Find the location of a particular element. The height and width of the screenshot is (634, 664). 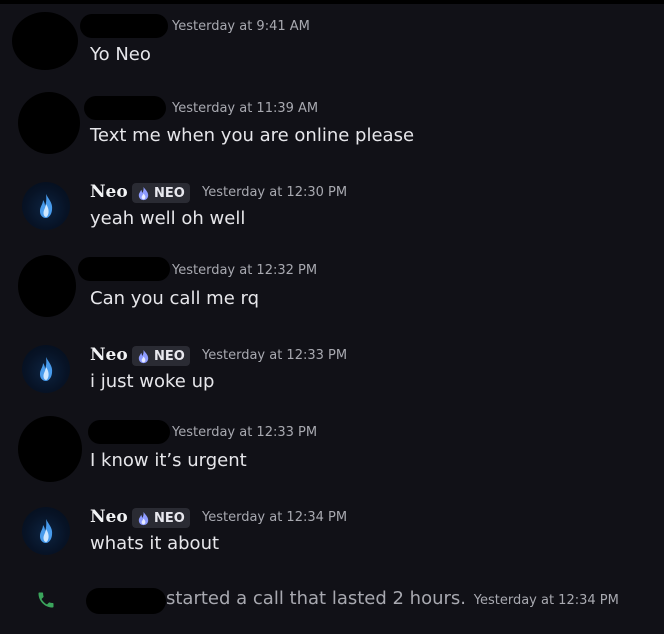

message-content: whats it about is located at coordinates (155, 543).